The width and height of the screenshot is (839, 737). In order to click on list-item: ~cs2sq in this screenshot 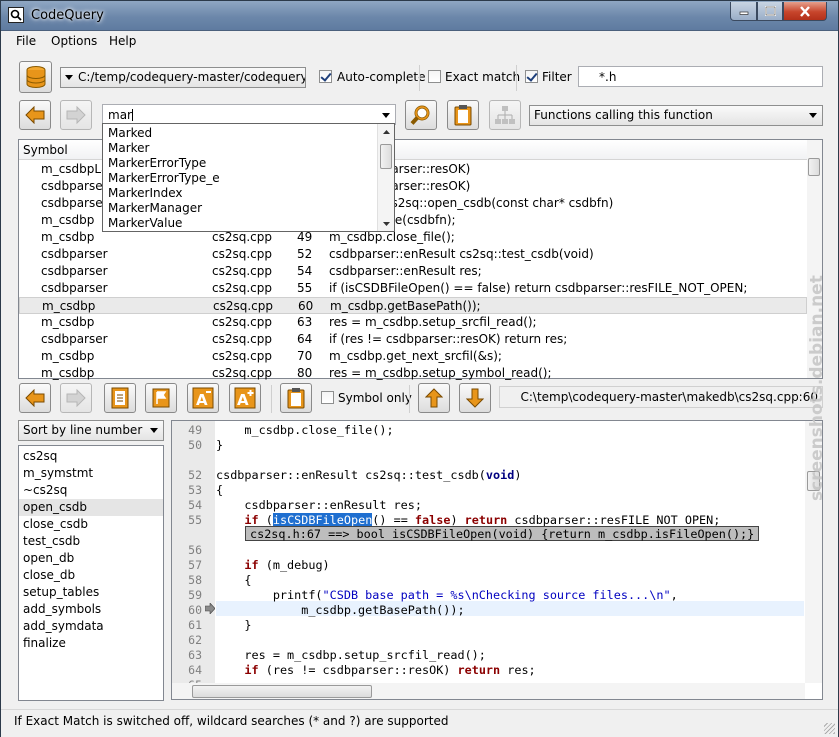, I will do `click(91, 490)`.